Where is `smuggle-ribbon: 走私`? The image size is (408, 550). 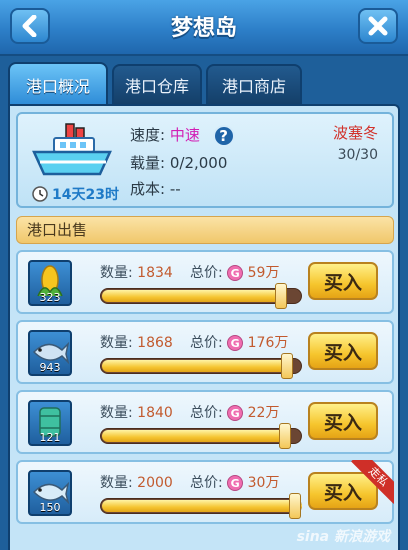
smuggle-ribbon: 走私 is located at coordinates (372, 482).